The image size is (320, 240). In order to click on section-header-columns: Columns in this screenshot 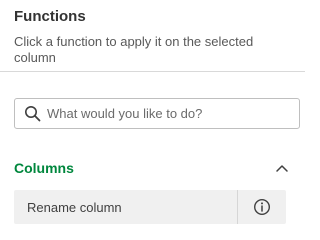, I will do `click(152, 168)`.